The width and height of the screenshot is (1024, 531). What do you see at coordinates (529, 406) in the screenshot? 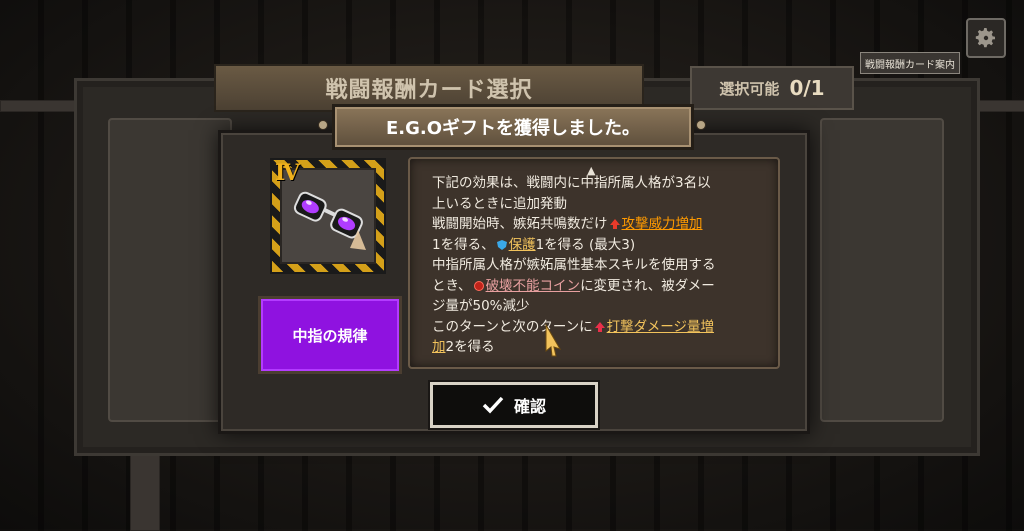
I see `confirm-label: 確認` at bounding box center [529, 406].